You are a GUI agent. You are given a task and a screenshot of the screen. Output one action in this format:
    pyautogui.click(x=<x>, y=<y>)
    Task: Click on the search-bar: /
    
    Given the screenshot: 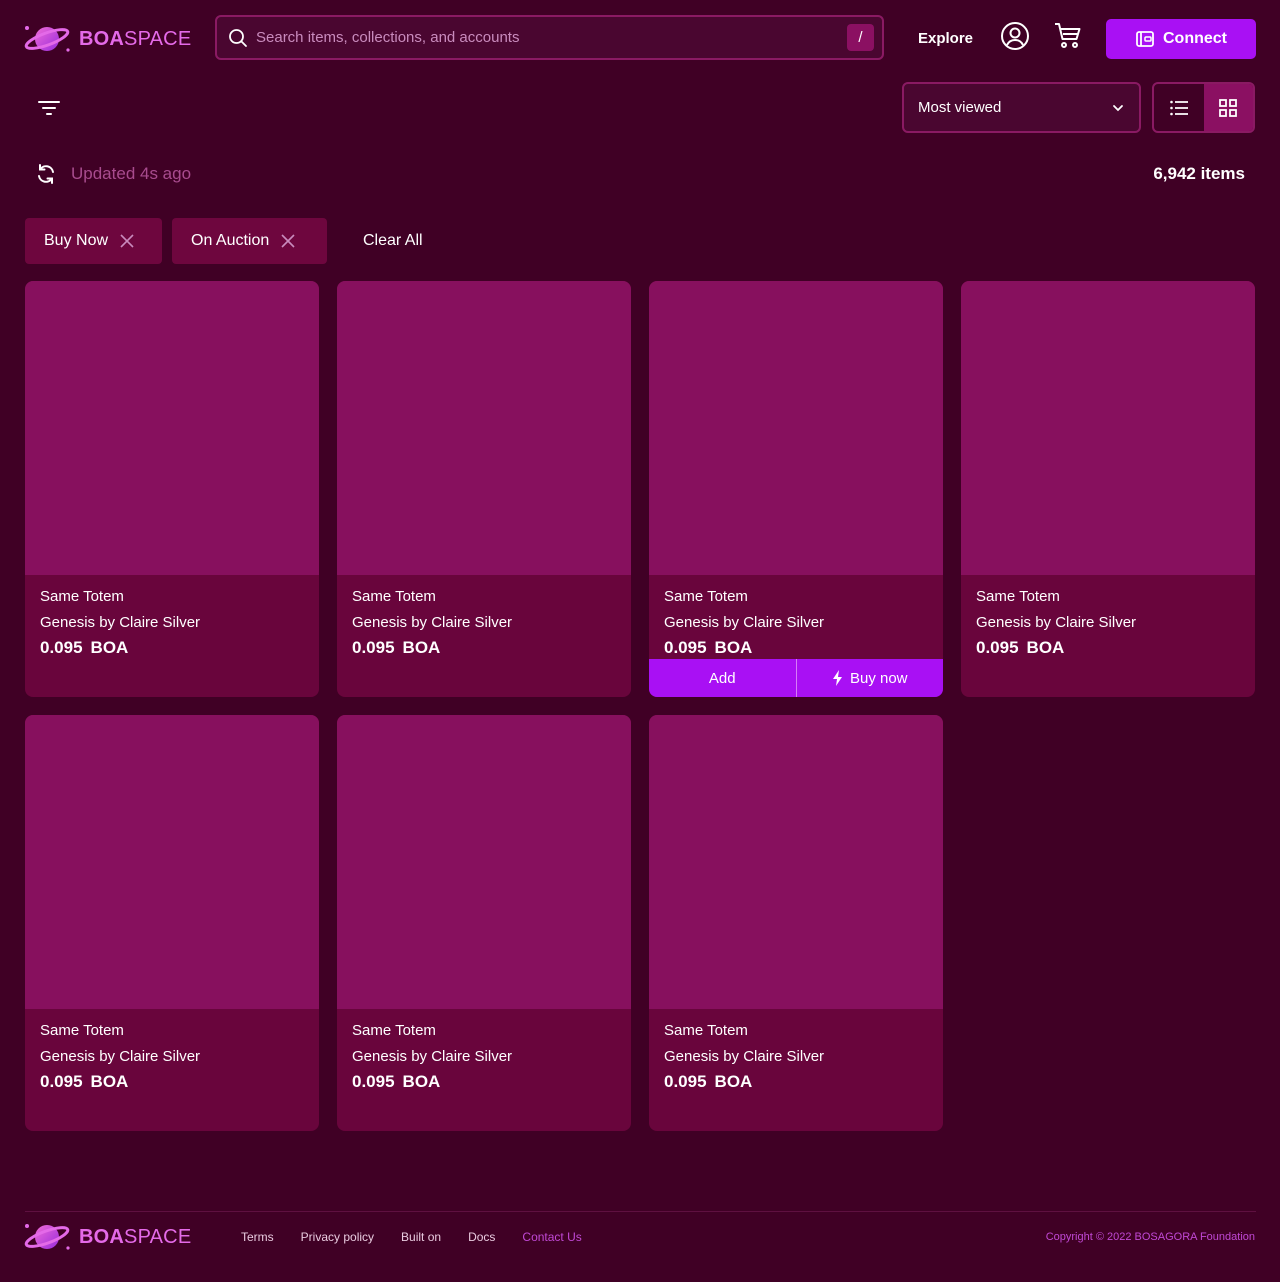 What is the action you would take?
    pyautogui.click(x=549, y=37)
    